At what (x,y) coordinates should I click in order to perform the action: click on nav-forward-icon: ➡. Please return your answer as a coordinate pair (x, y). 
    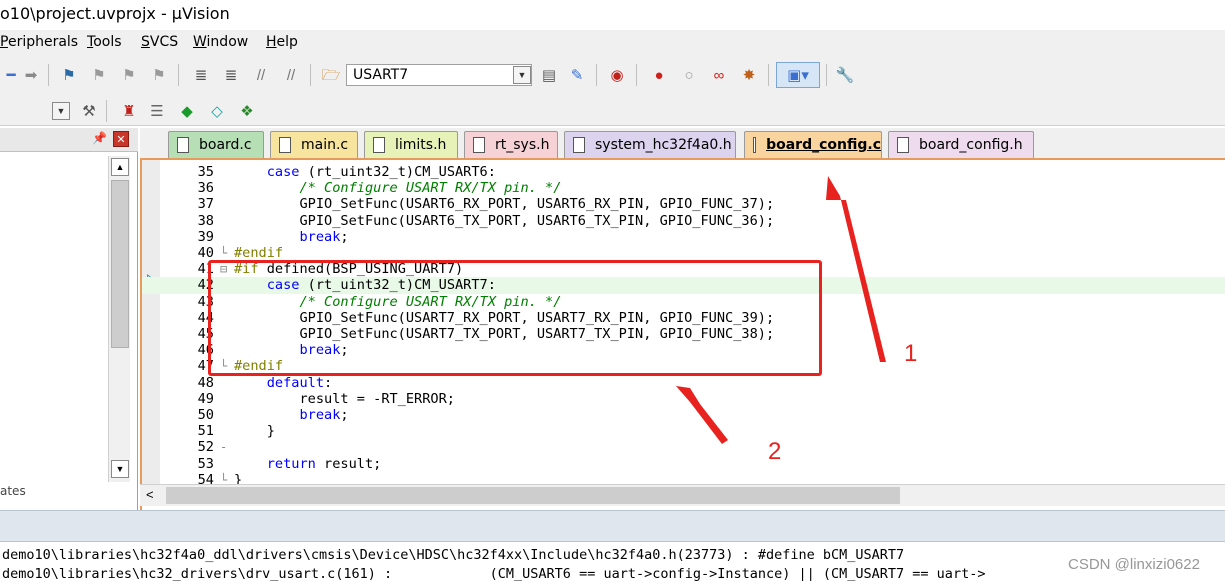
    Looking at the image, I should click on (31, 75).